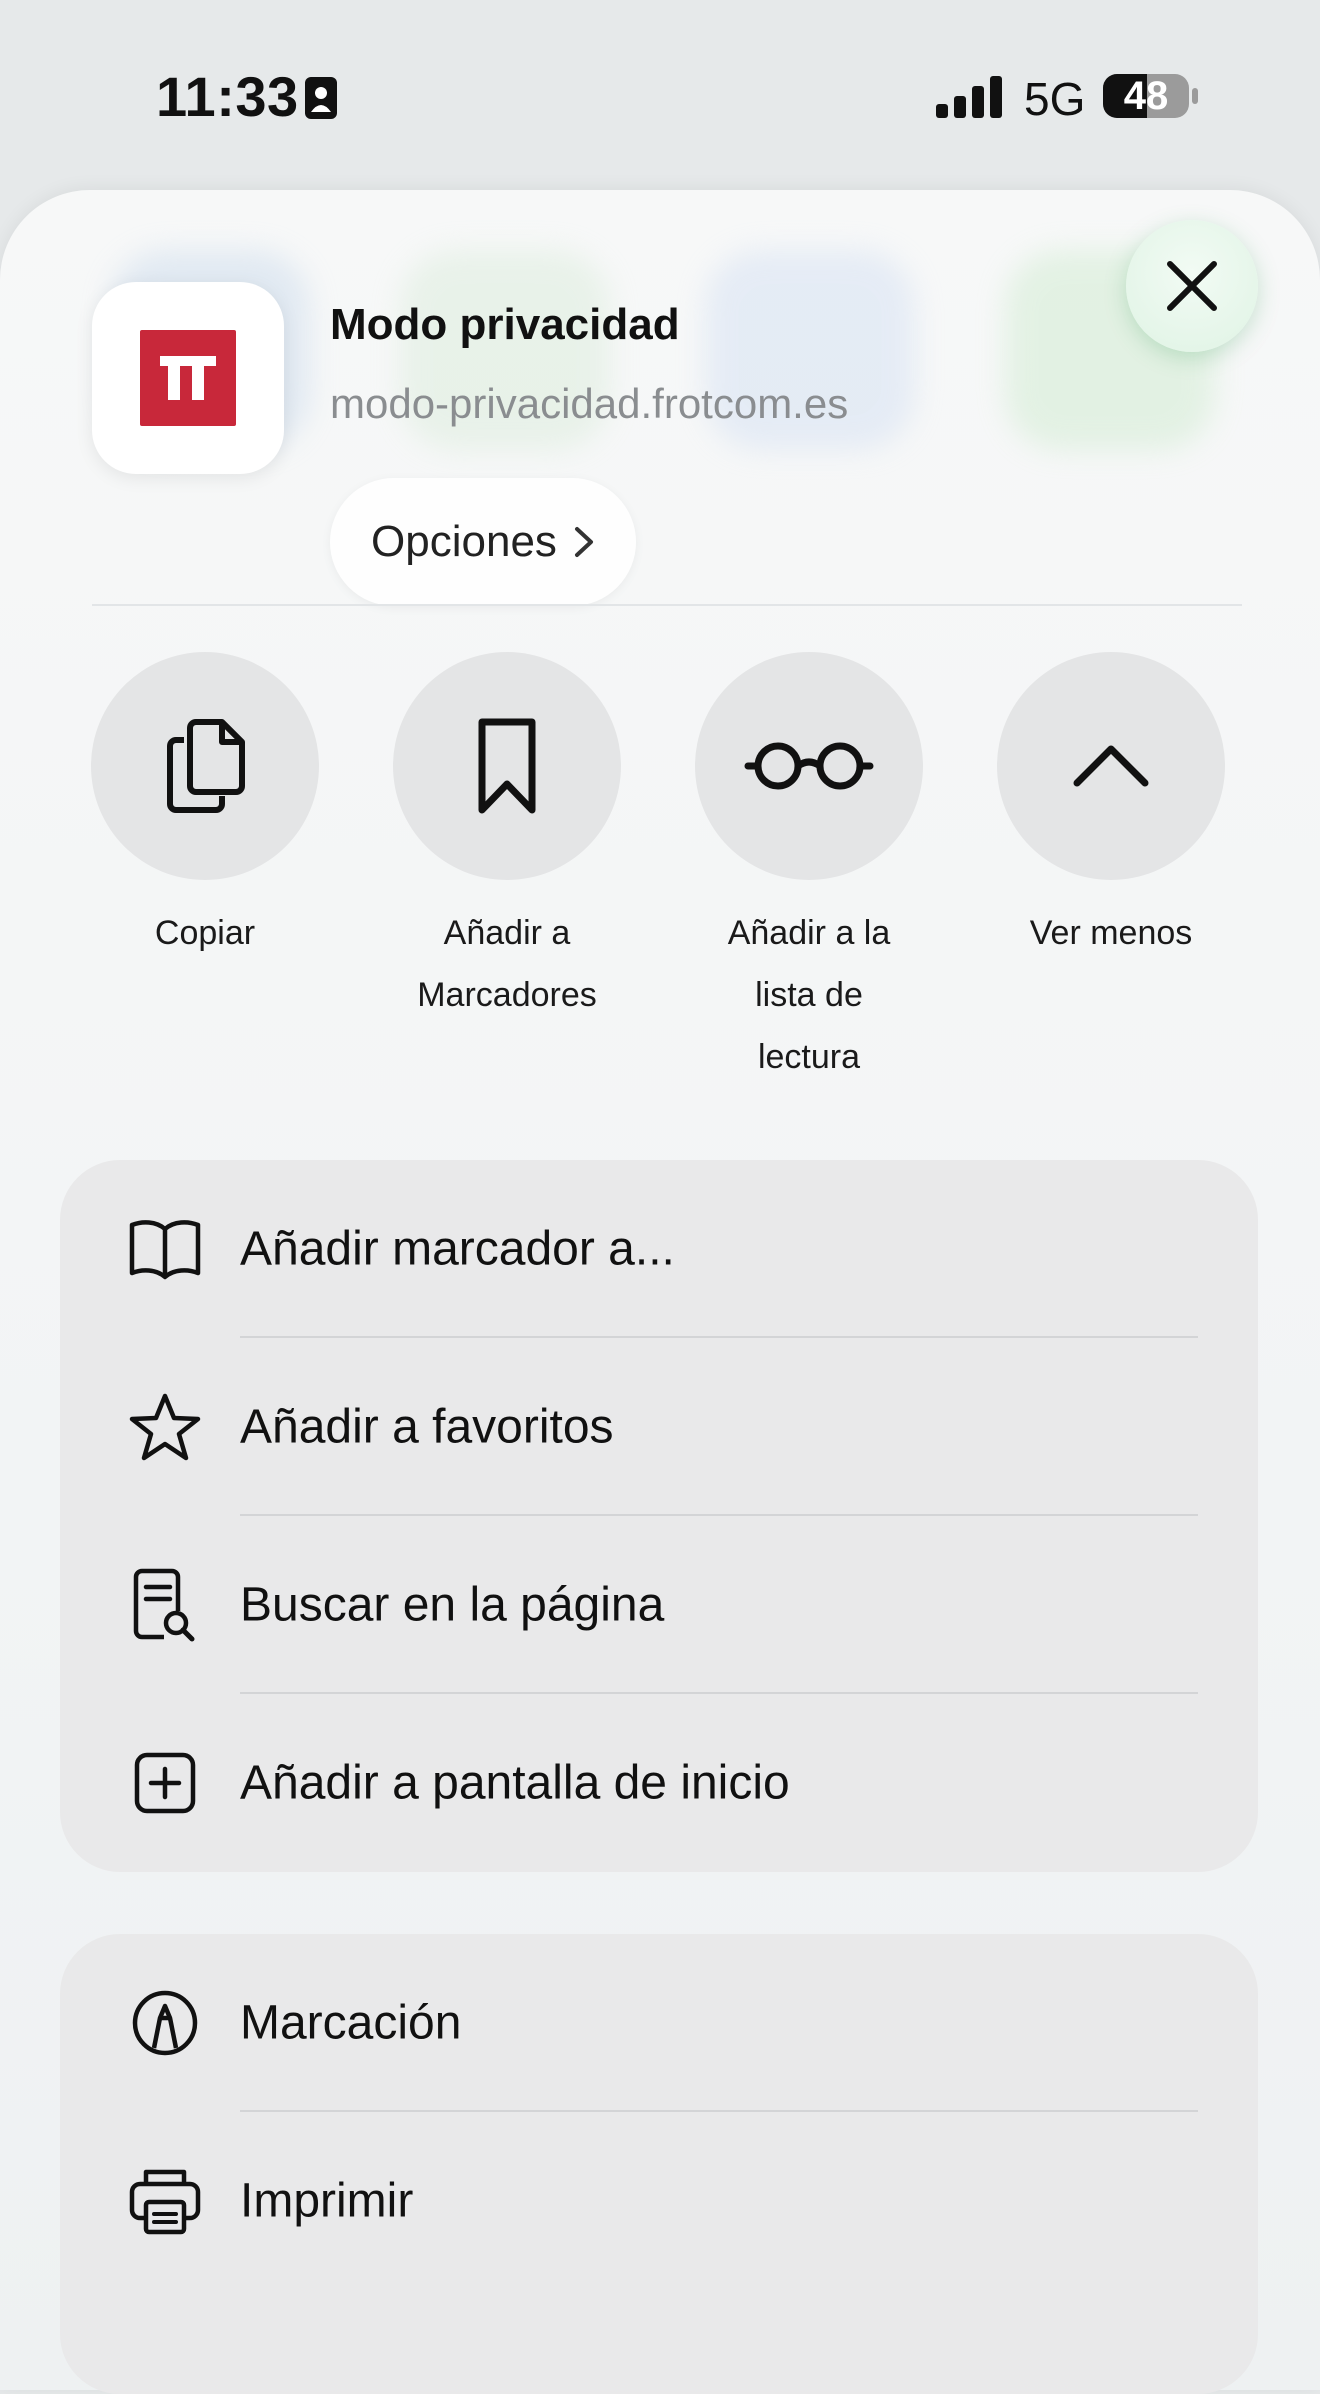 The image size is (1320, 2394). I want to click on action-label: Añadir a Marcadores, so click(507, 964).